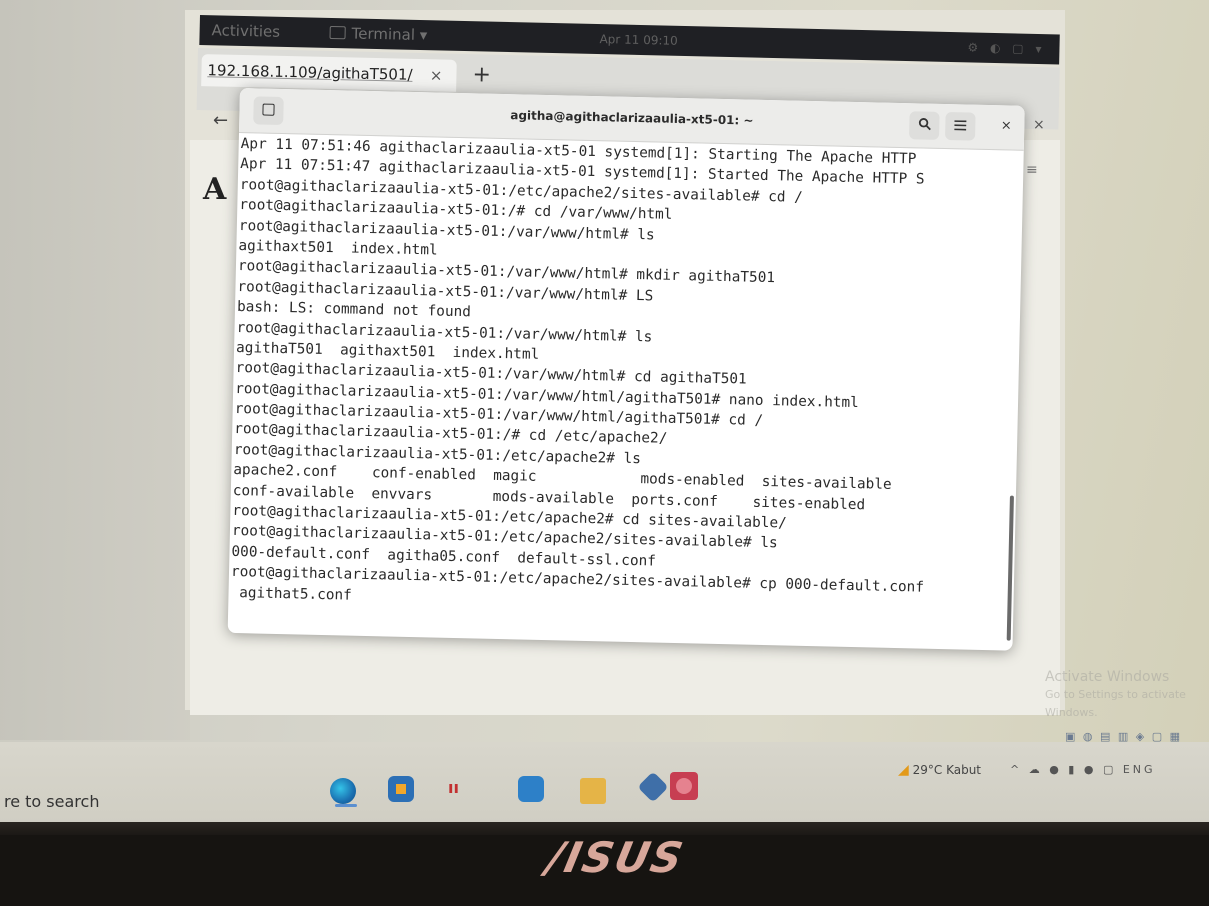 The image size is (1209, 906). I want to click on clock: Apr 11 09:10, so click(638, 40).